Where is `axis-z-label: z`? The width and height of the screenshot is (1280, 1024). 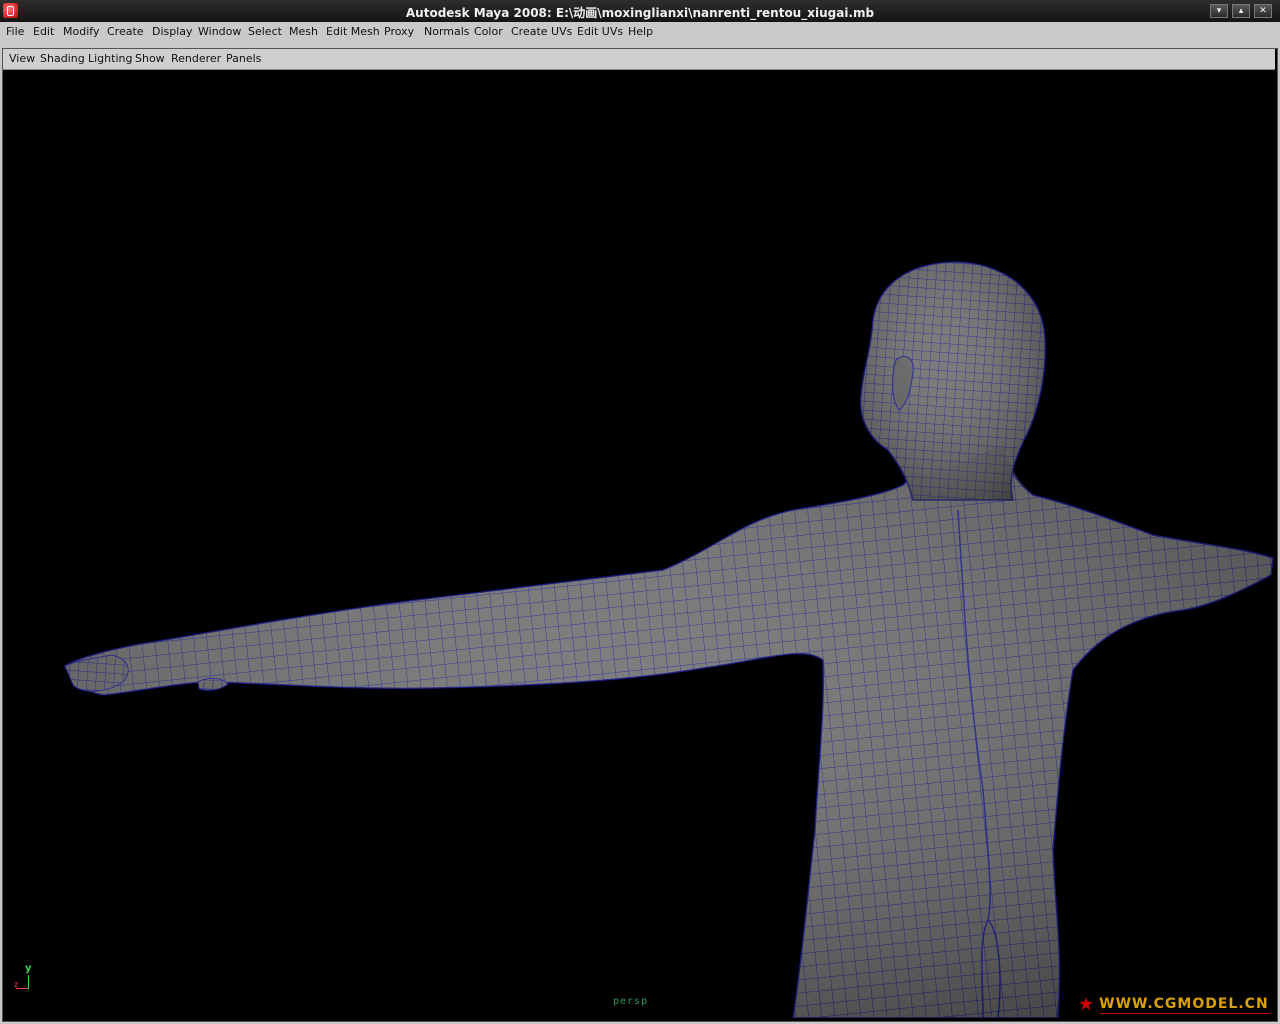
axis-z-label: z is located at coordinates (16, 984).